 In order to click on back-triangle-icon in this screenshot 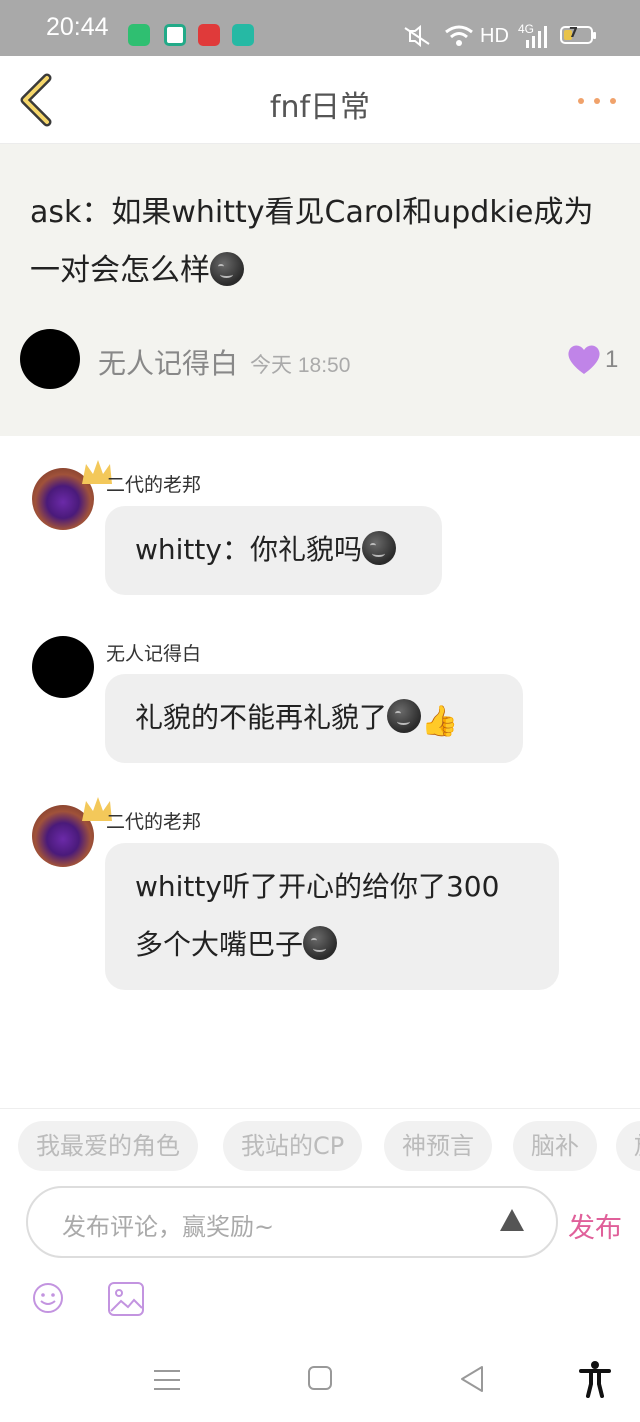, I will do `click(472, 1379)`.